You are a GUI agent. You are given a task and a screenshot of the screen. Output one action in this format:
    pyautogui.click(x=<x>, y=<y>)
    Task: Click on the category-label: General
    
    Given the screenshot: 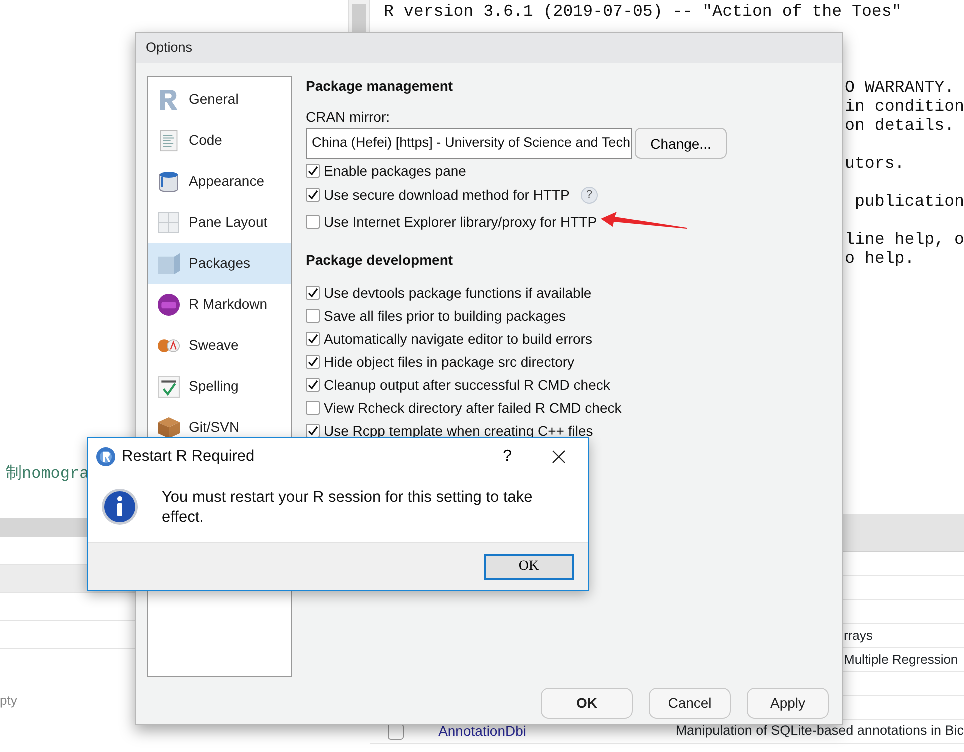 What is the action you would take?
    pyautogui.click(x=214, y=99)
    